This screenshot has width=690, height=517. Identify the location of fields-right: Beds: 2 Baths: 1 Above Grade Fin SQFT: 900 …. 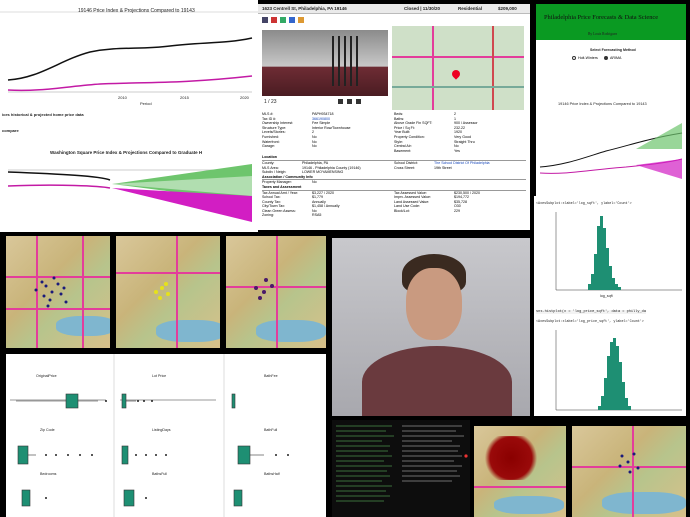
(460, 132).